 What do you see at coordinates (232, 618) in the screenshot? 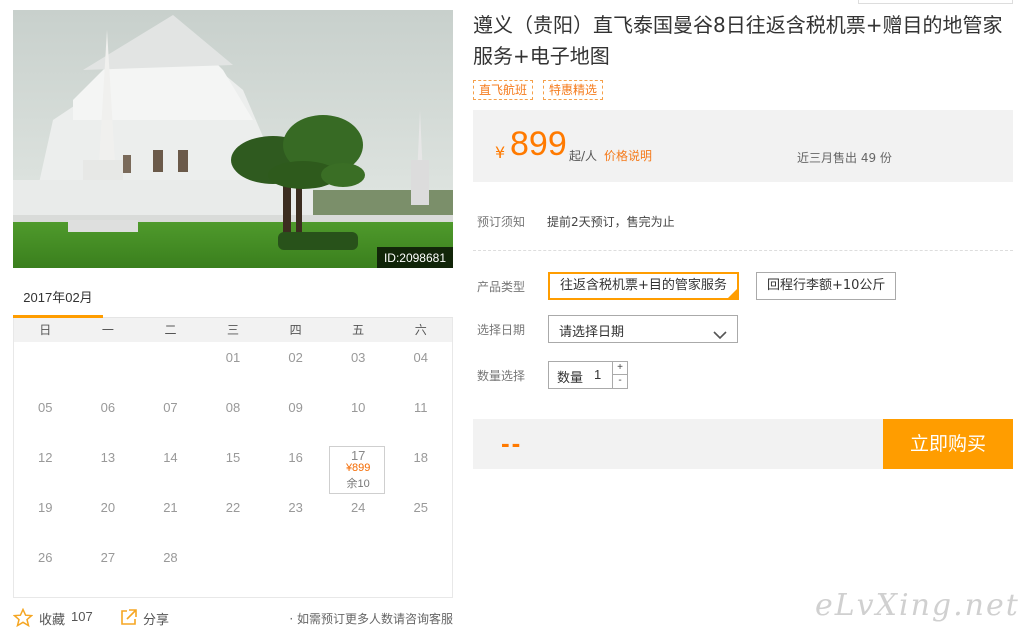
I see `action-bar: 收藏 107 分享 · 如需预订更多人数请咨询客服` at bounding box center [232, 618].